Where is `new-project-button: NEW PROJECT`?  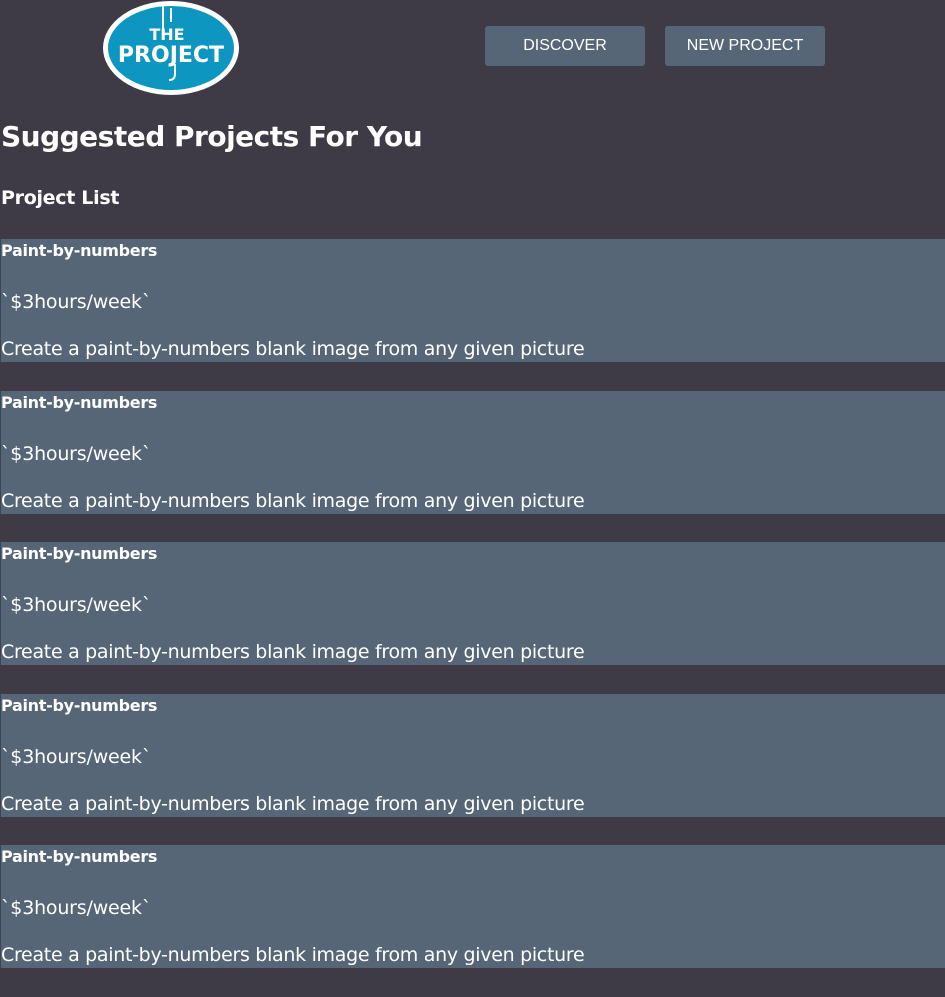 new-project-button: NEW PROJECT is located at coordinates (745, 46).